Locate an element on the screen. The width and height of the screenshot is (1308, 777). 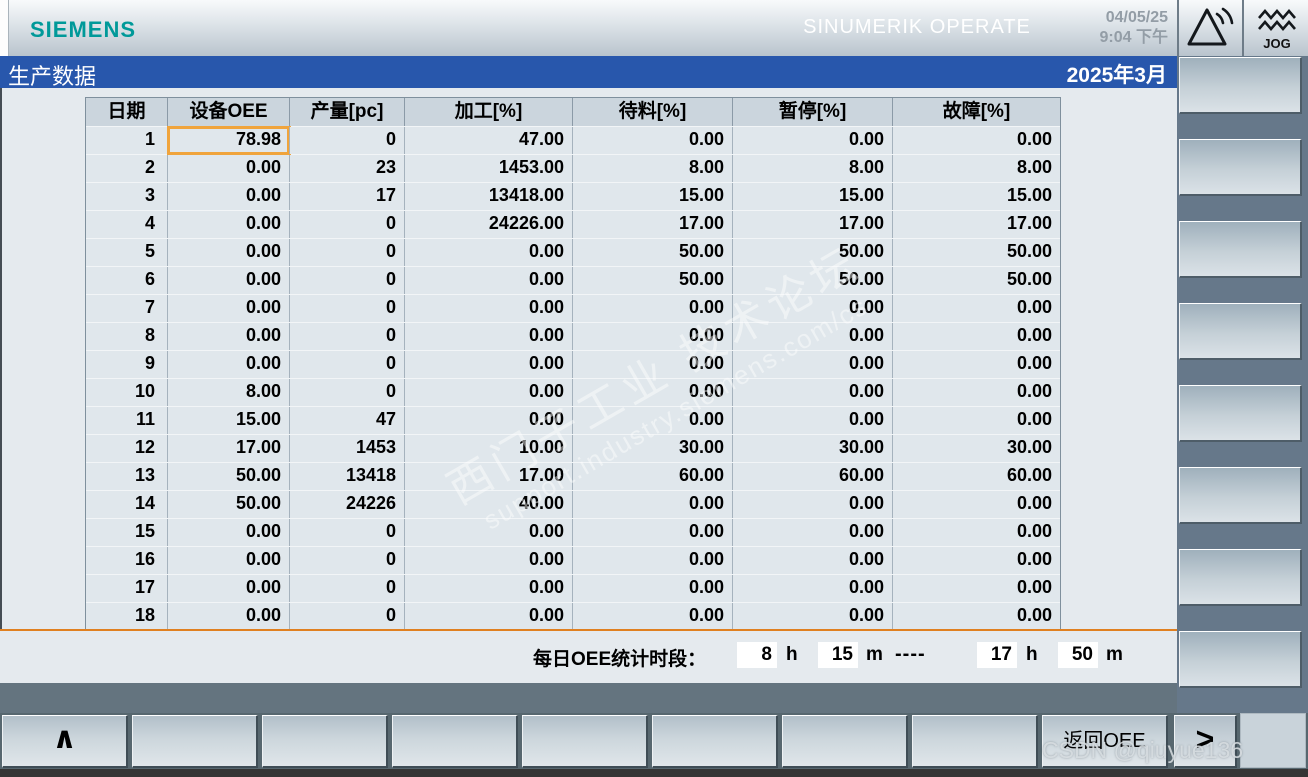
value-cell: 78.98 is located at coordinates (229, 140).